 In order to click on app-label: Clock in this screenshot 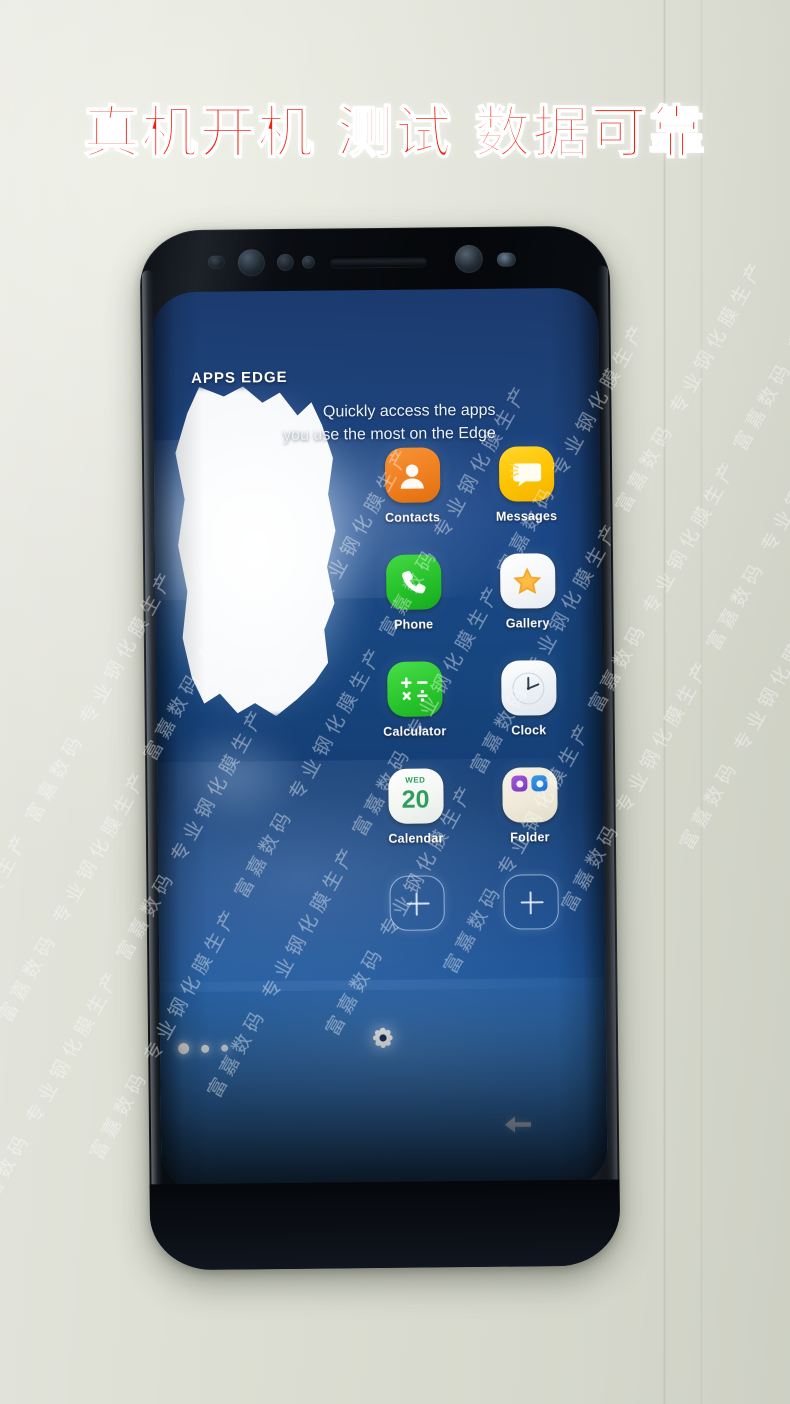, I will do `click(529, 730)`.